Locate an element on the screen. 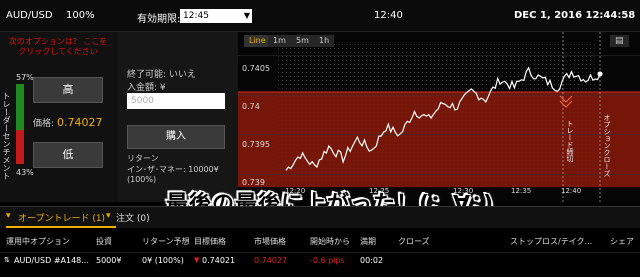 This screenshot has height=277, width=640. column-header: 運用中オプション is located at coordinates (38, 241).